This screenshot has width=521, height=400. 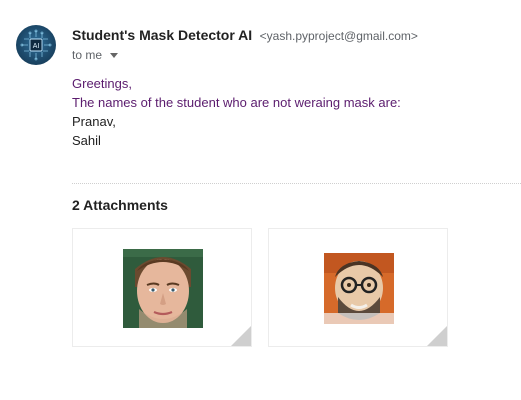 I want to click on student-name: Pranav,, so click(x=94, y=121).